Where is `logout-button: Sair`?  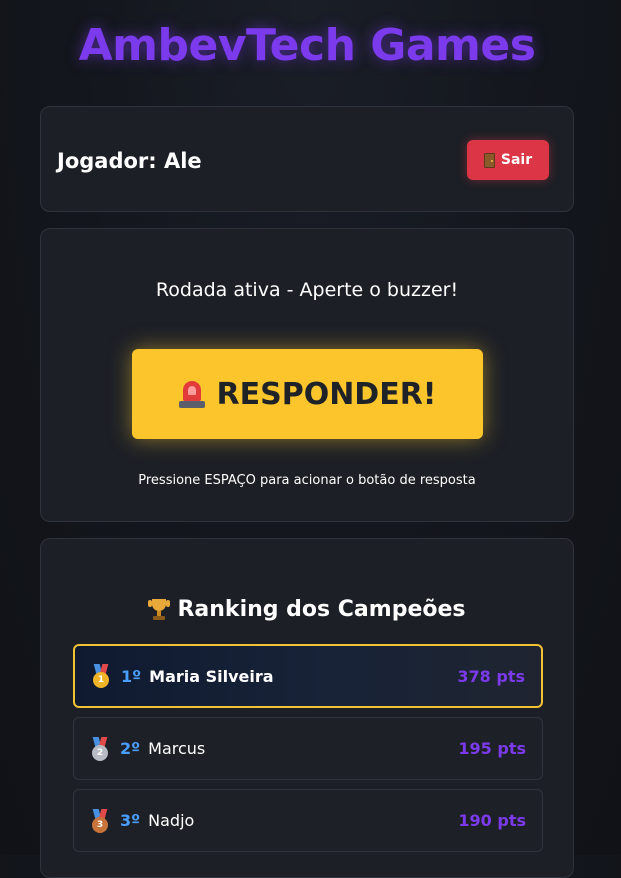
logout-button: Sair is located at coordinates (508, 160).